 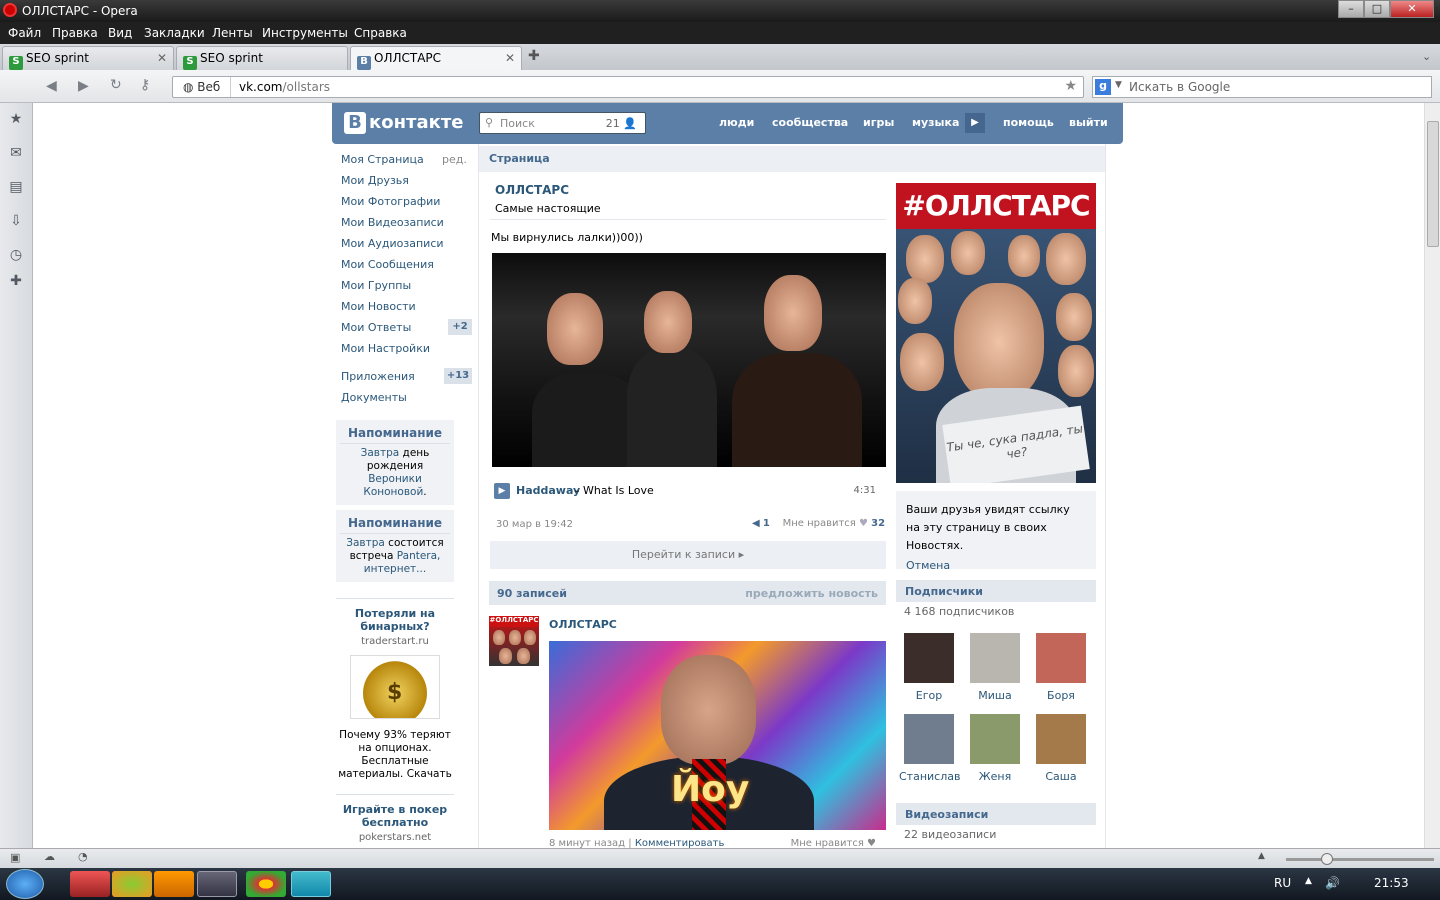 I want to click on add-panel-icon: ✚, so click(x=16, y=281).